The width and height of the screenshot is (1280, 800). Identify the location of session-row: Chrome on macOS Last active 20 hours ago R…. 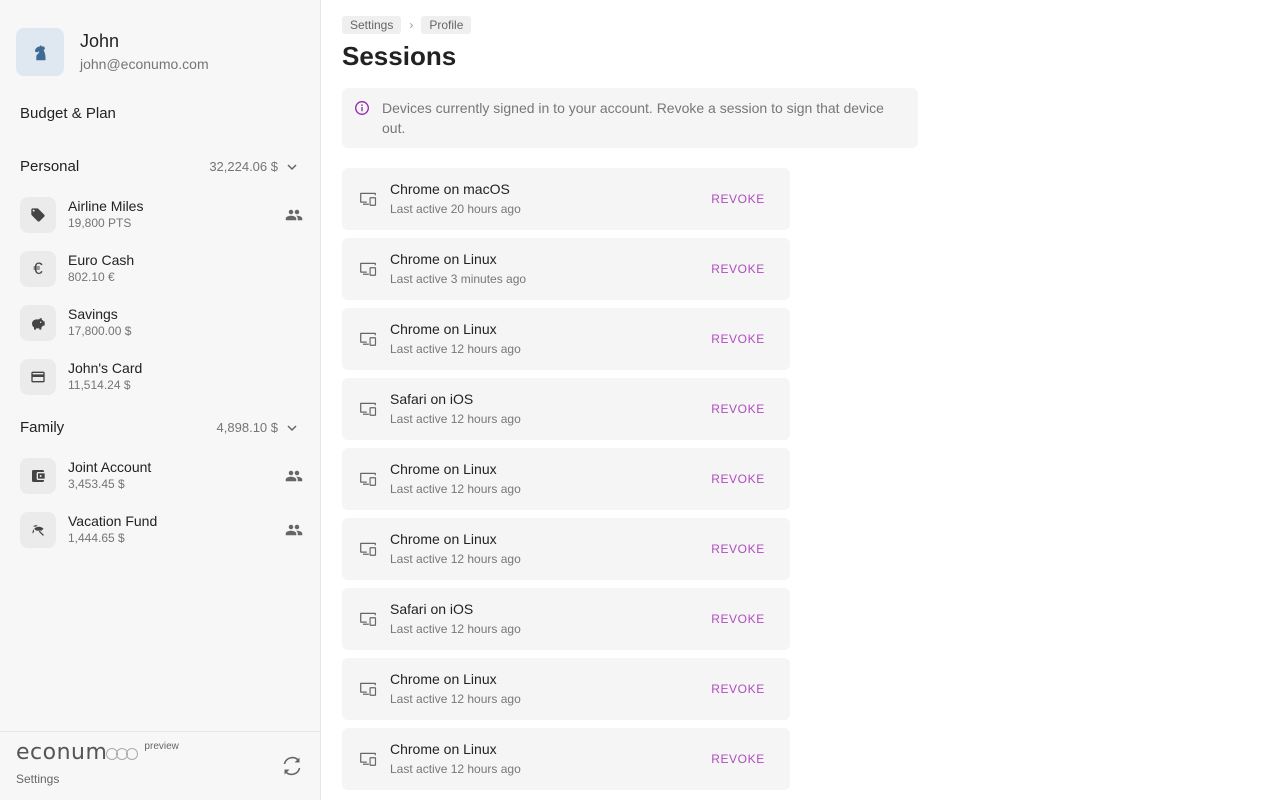
(566, 199).